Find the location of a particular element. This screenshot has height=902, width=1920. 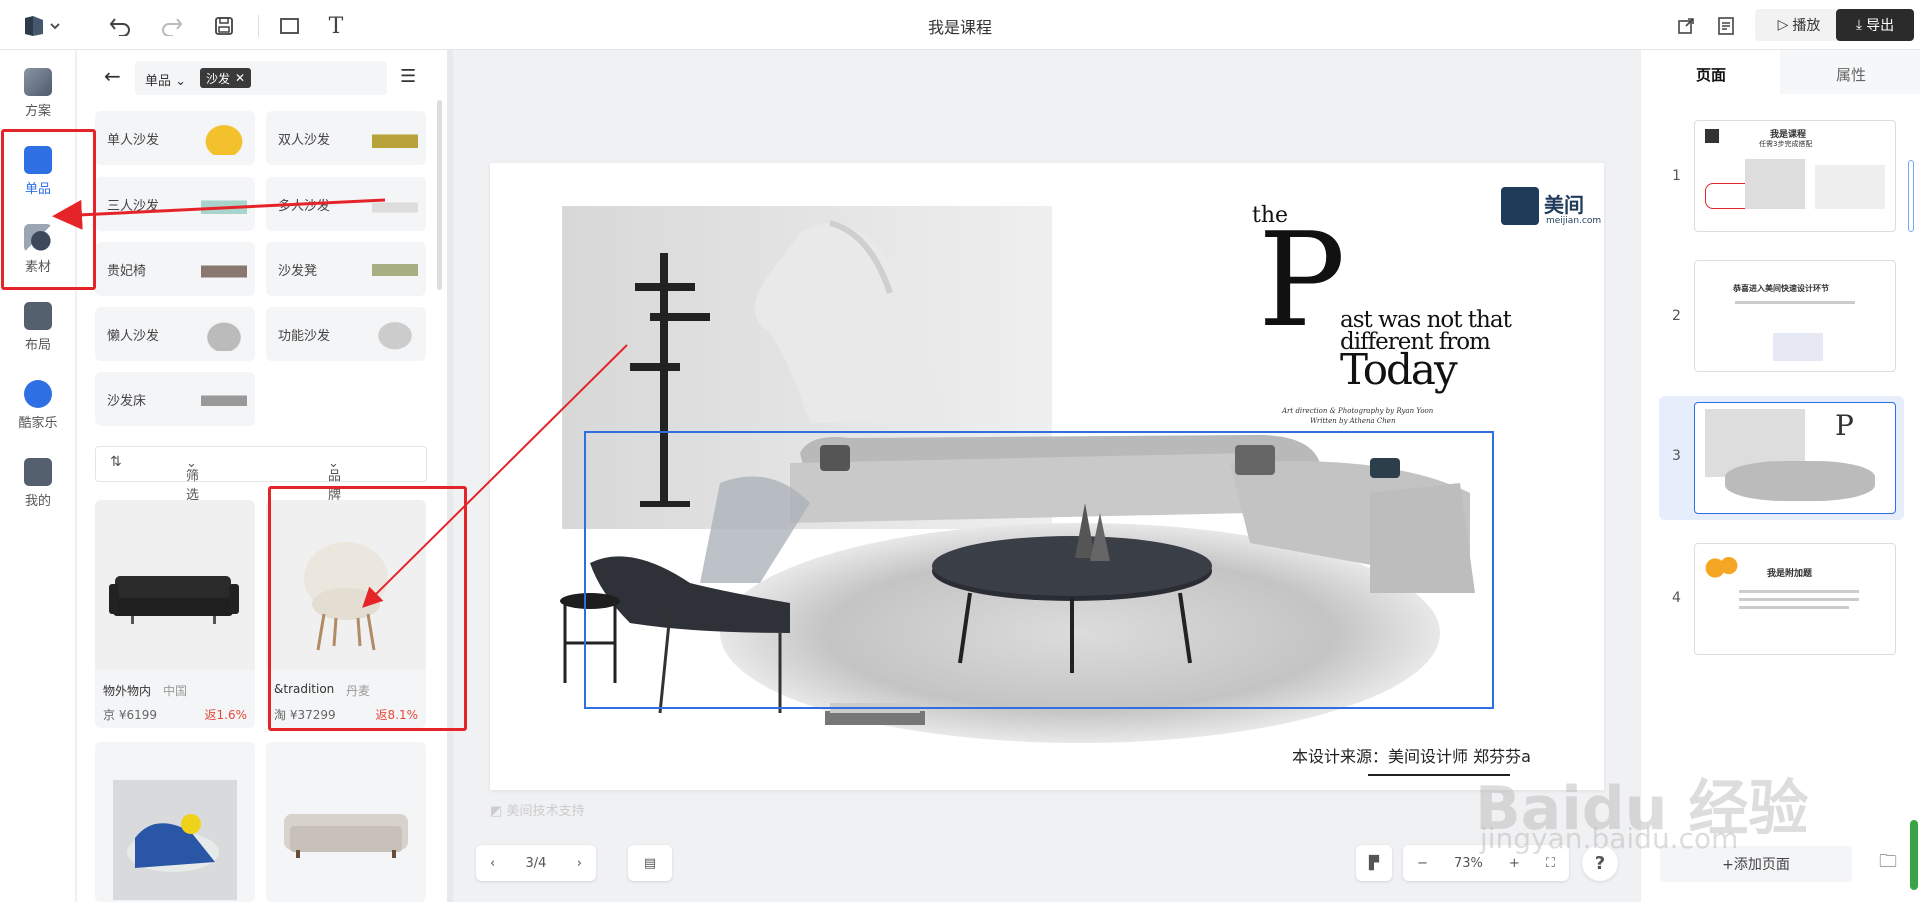

nav-item-mine: 我的 is located at coordinates (38, 483).